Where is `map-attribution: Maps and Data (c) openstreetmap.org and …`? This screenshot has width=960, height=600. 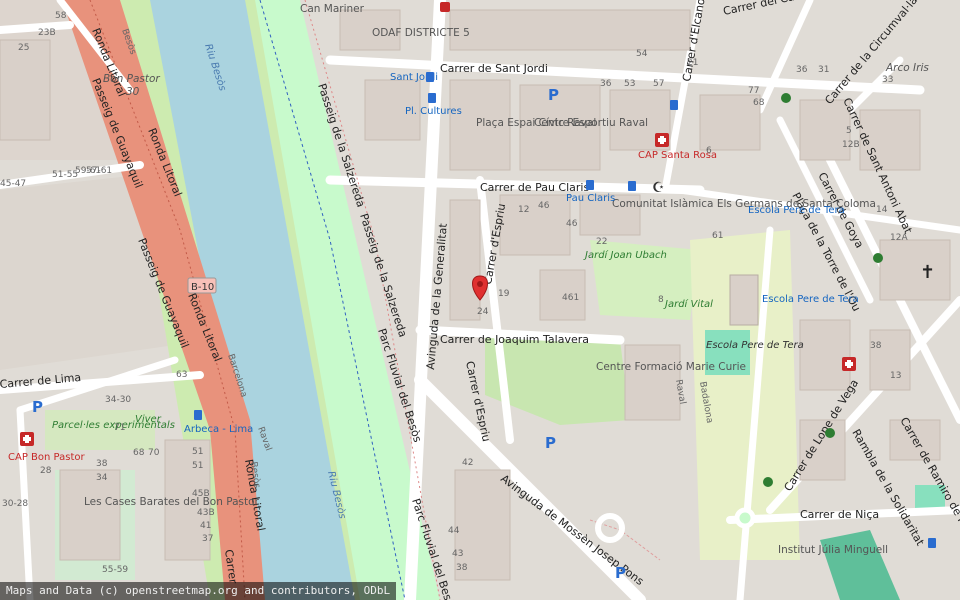 map-attribution: Maps and Data (c) openstreetmap.org and … is located at coordinates (198, 591).